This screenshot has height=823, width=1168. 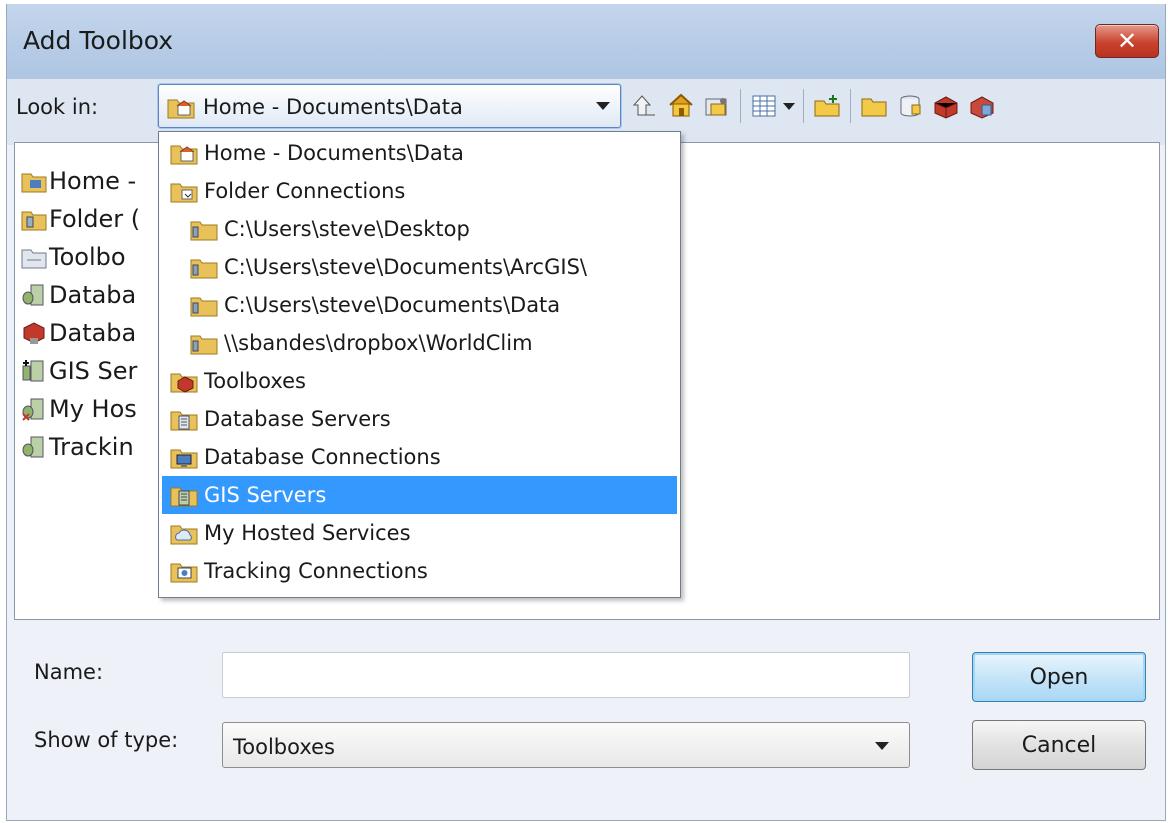 What do you see at coordinates (419, 153) in the screenshot?
I see `dropdown-item-home-documents-data: Home - Documents\Data` at bounding box center [419, 153].